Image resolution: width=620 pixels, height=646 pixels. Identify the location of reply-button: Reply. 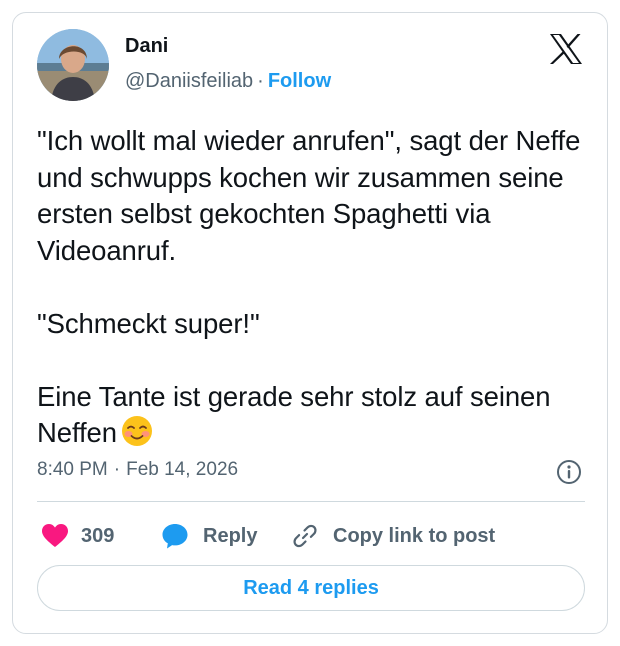
(209, 536).